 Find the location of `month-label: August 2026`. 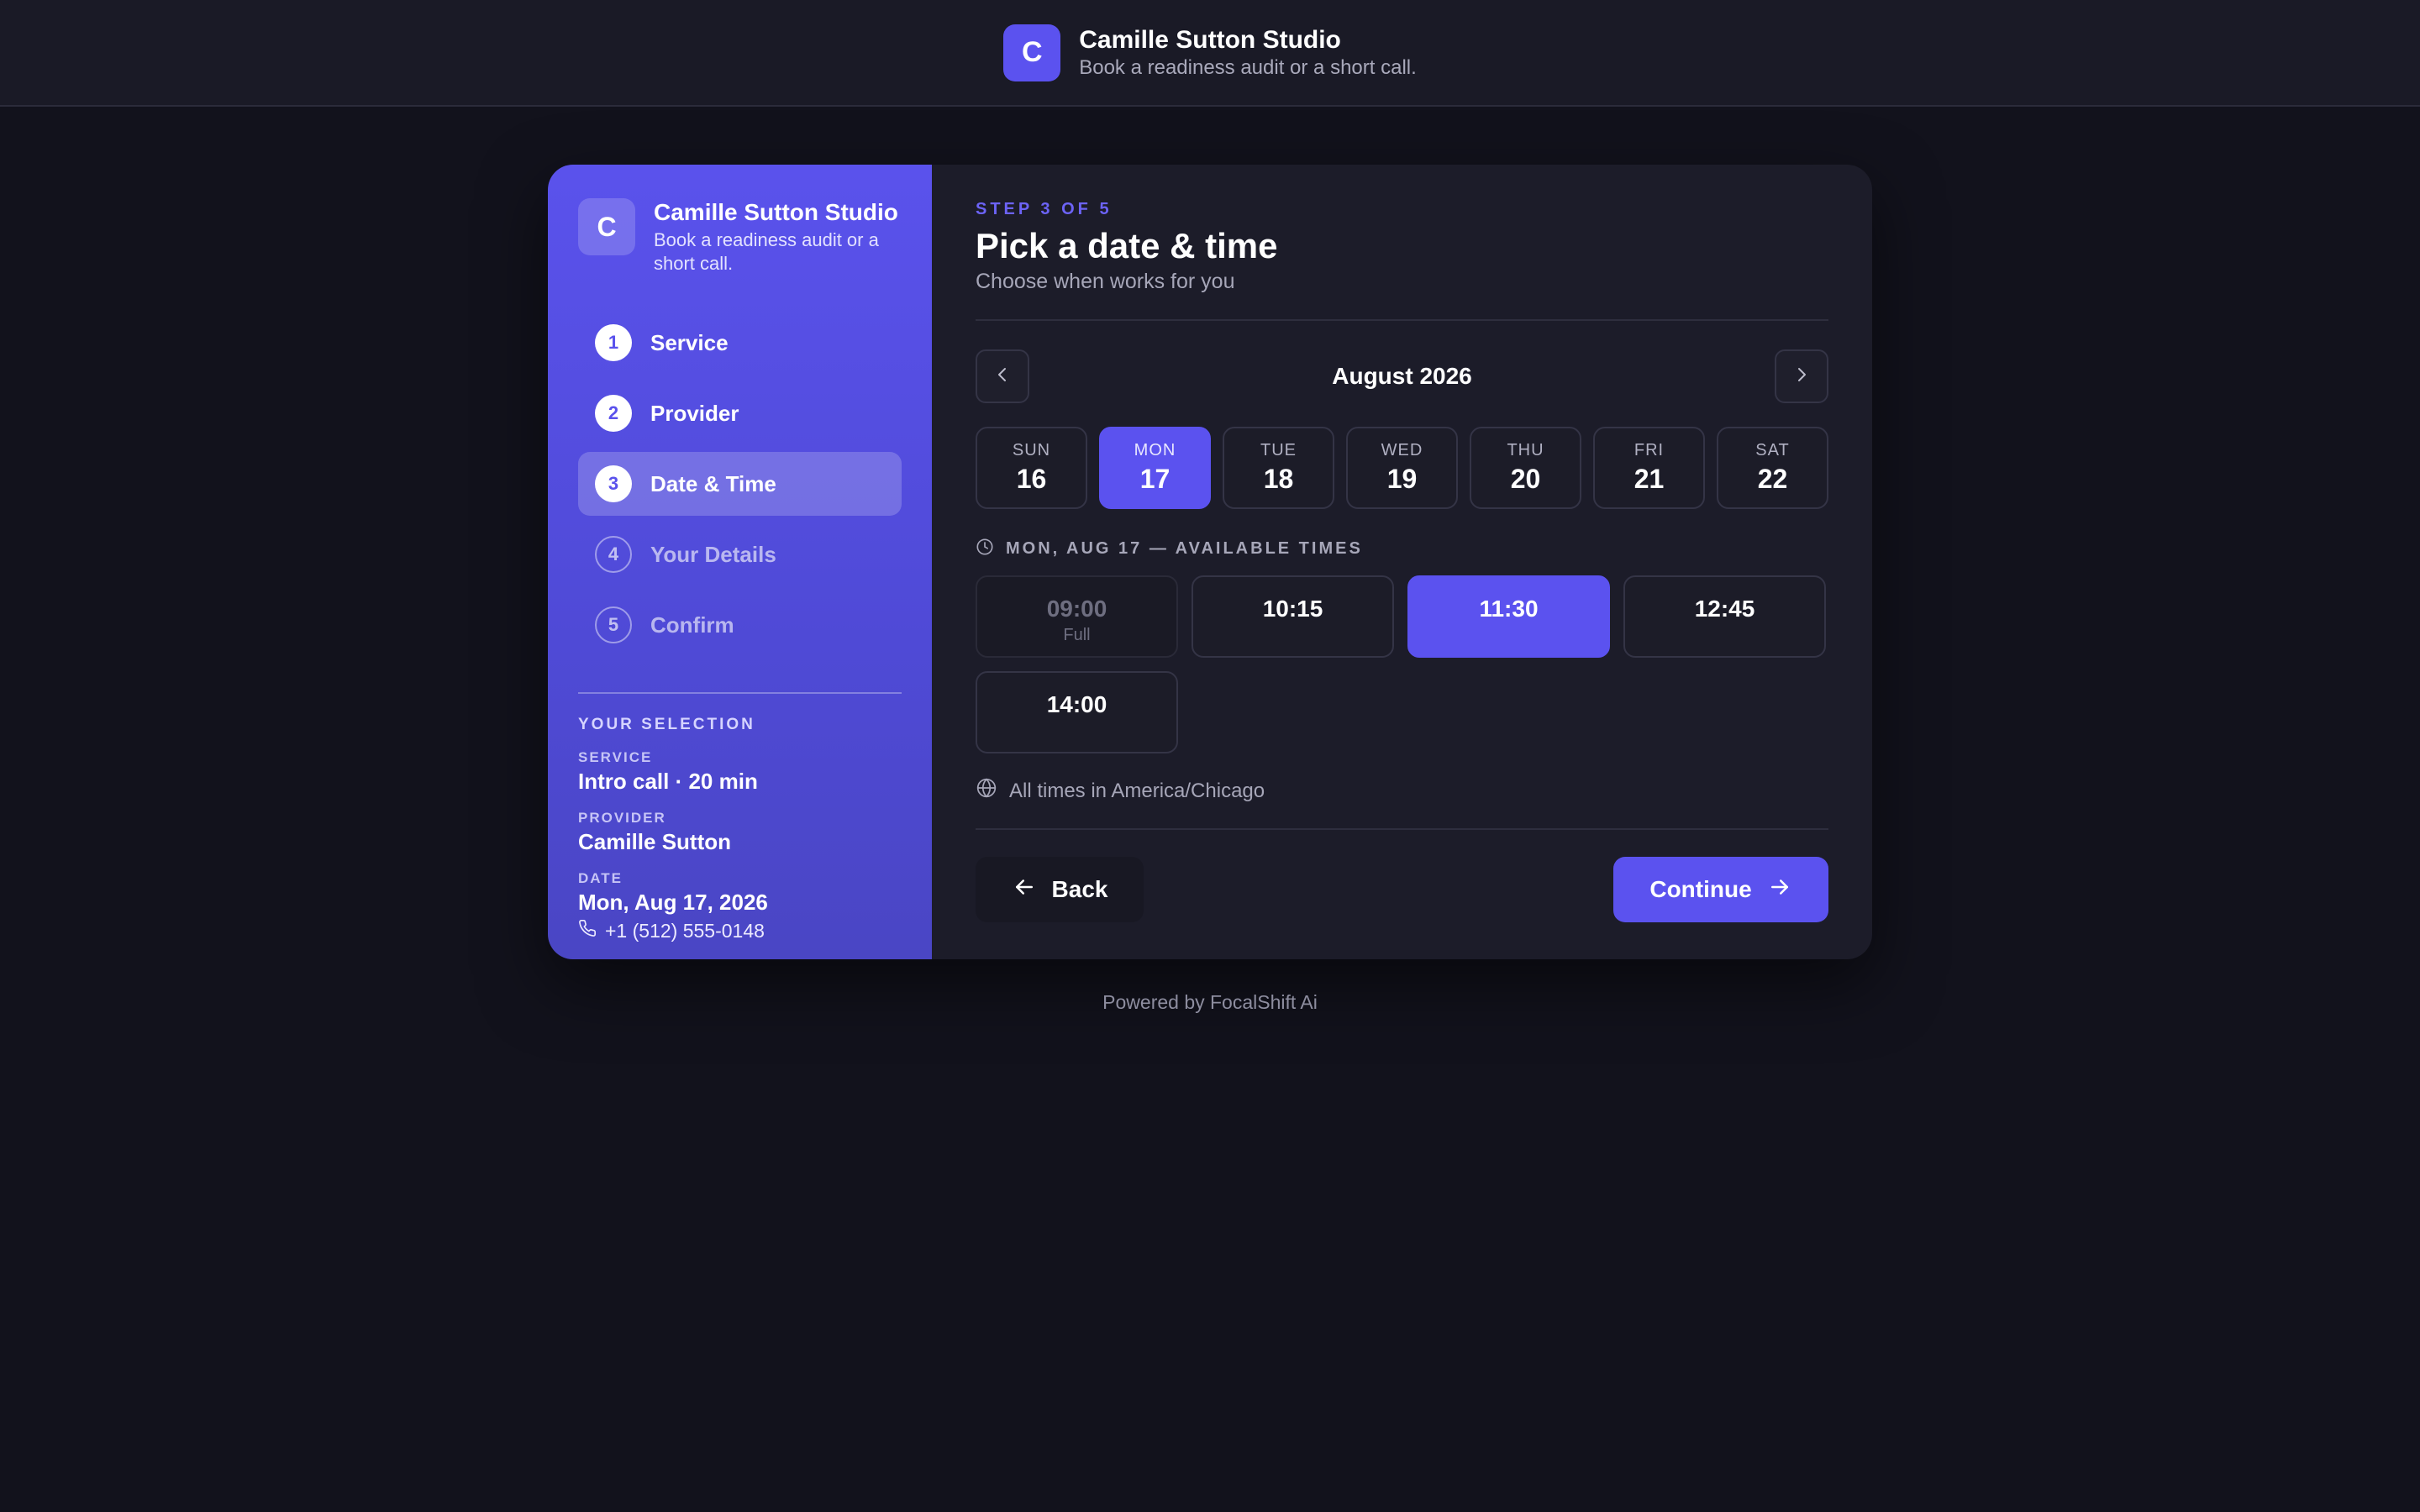

month-label: August 2026 is located at coordinates (1402, 376).